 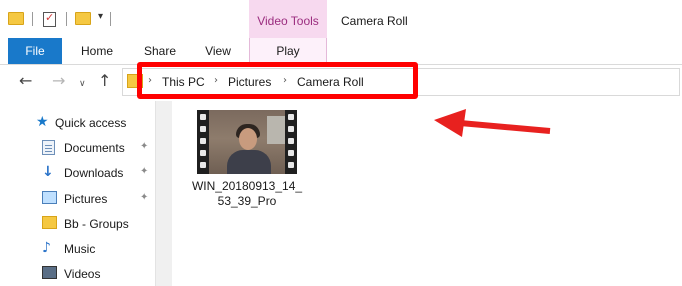 What do you see at coordinates (218, 51) in the screenshot?
I see `tab-view: View` at bounding box center [218, 51].